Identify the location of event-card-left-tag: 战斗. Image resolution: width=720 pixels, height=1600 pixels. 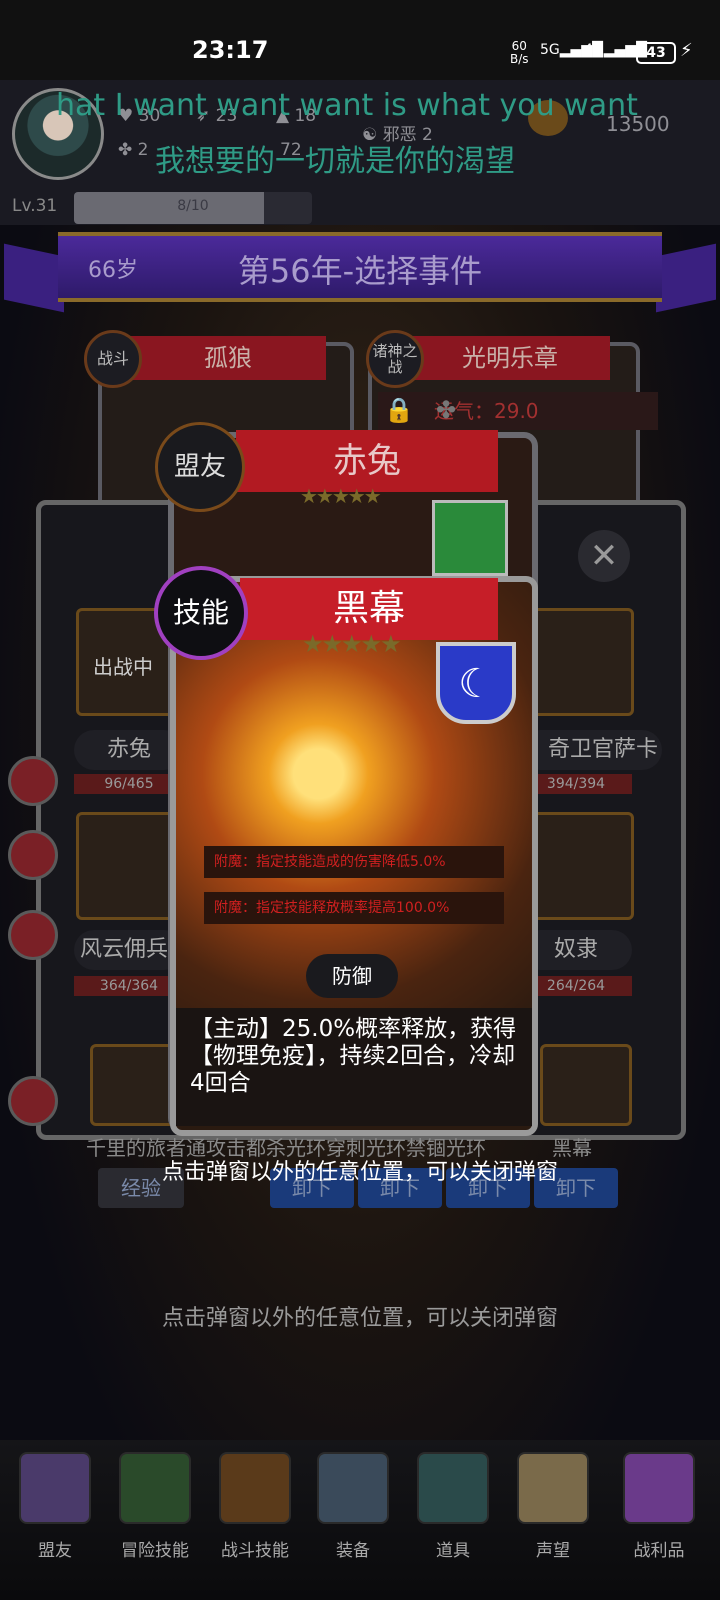
(113, 359).